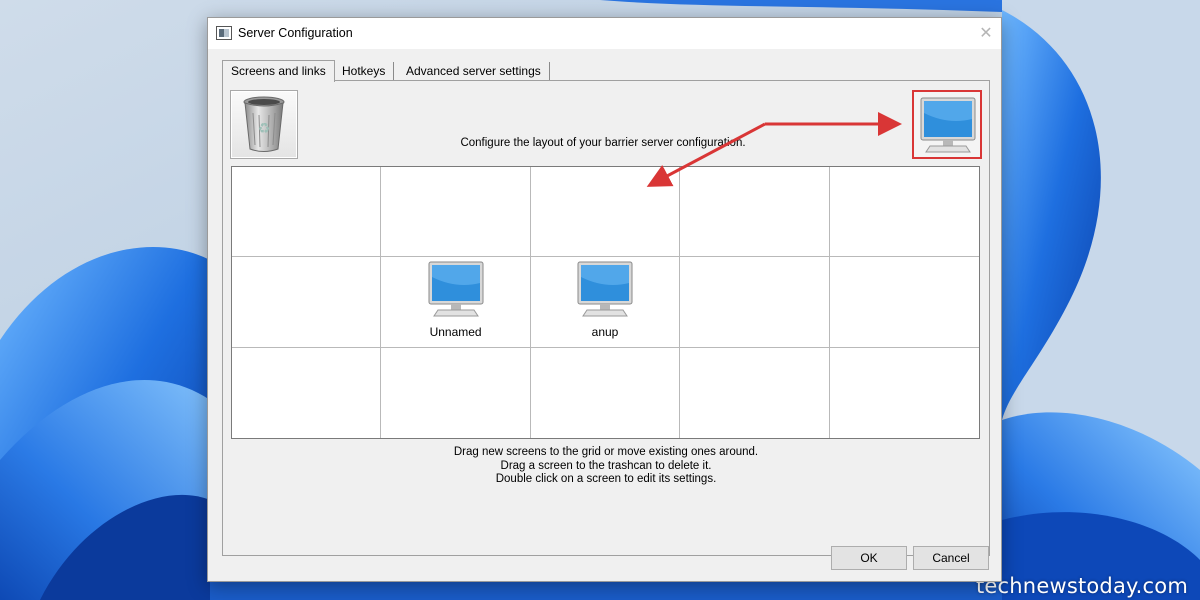 This screenshot has height=600, width=1200. I want to click on new-screen-button, so click(947, 124).